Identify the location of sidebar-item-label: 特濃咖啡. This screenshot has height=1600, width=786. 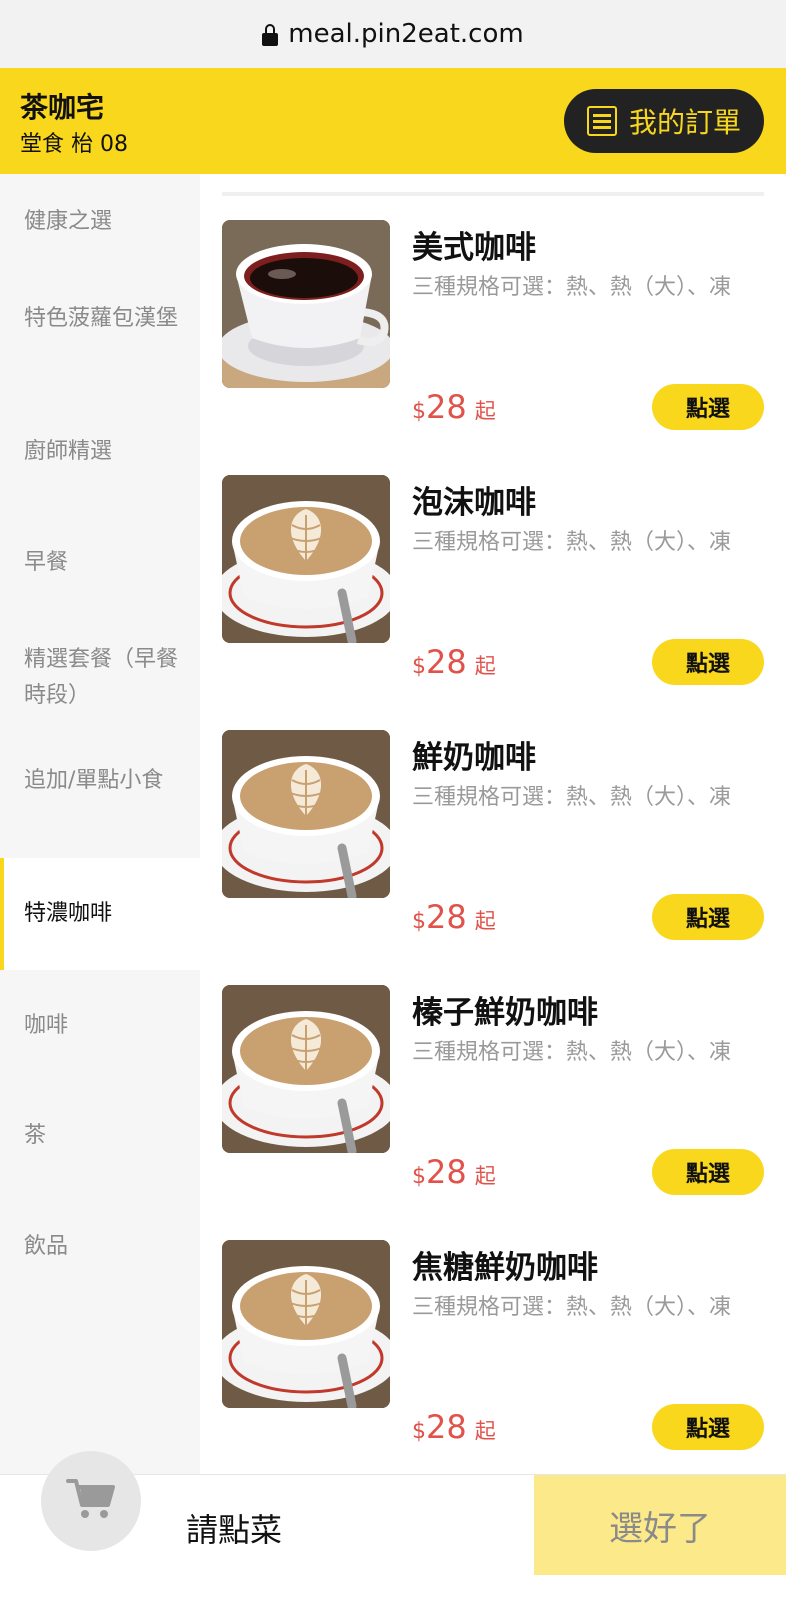
(68, 913).